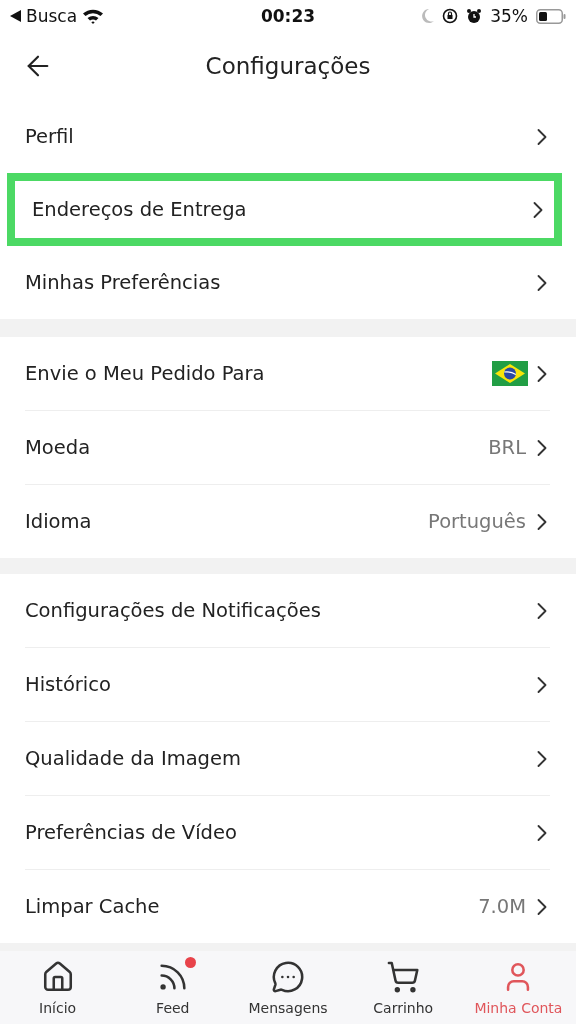 Image resolution: width=576 pixels, height=1024 pixels. I want to click on cart-icon, so click(403, 976).